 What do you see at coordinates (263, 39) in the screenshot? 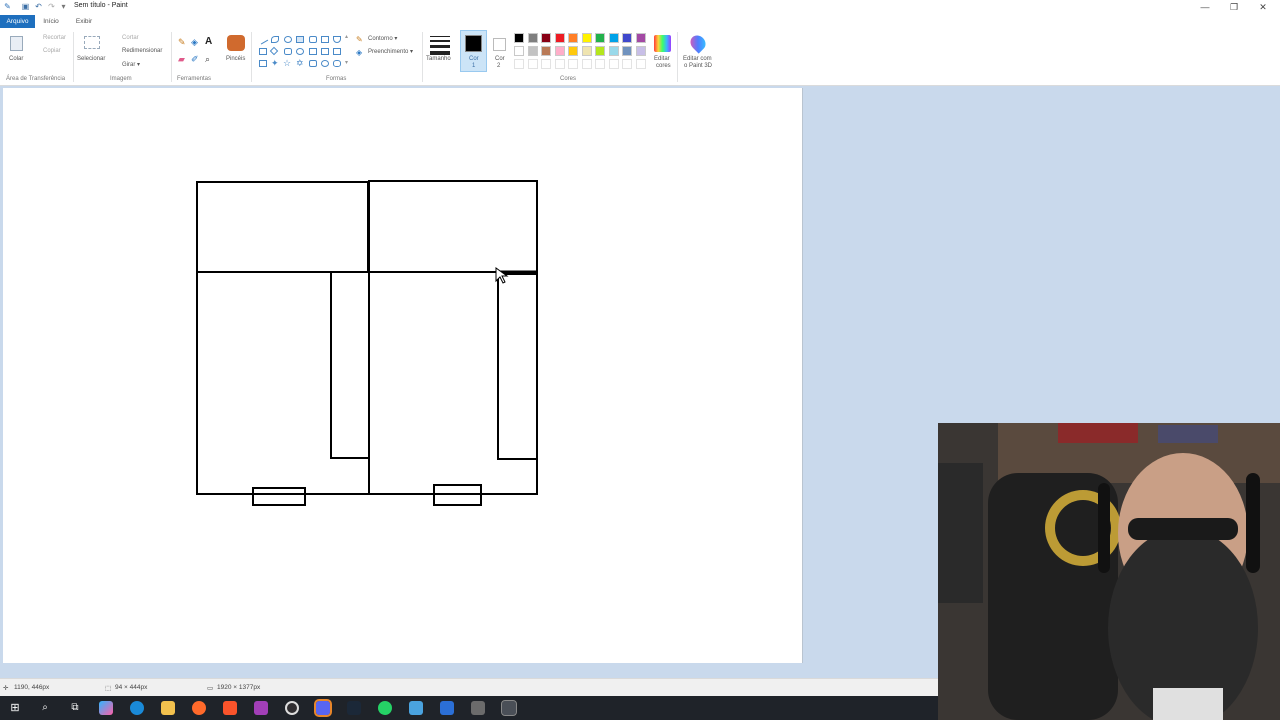
I see `line-shape-icon` at bounding box center [263, 39].